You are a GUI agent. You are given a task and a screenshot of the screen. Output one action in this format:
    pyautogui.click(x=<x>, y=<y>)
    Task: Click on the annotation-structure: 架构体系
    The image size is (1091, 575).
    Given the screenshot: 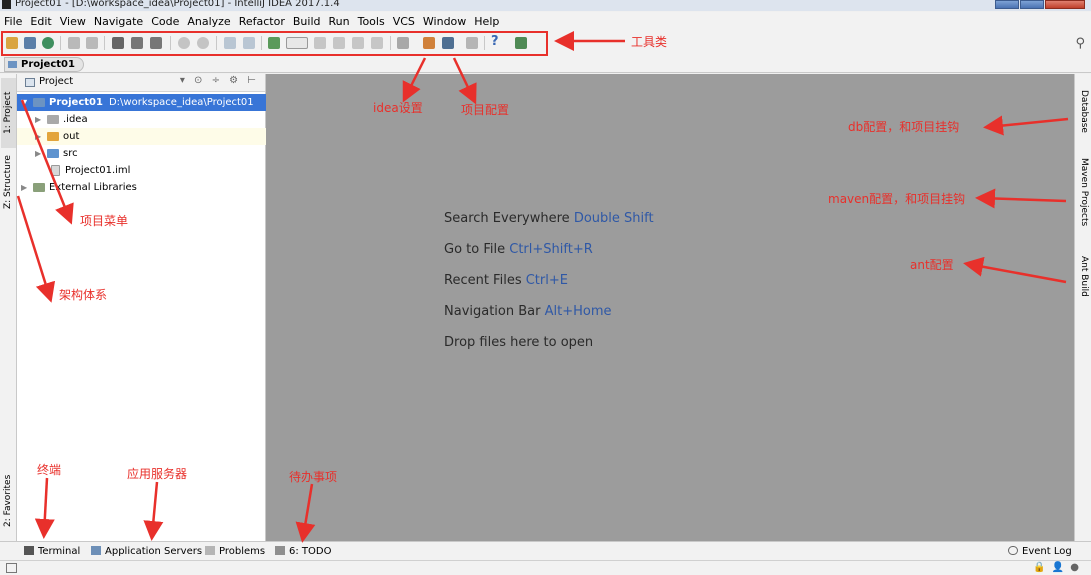 What is the action you would take?
    pyautogui.click(x=83, y=295)
    